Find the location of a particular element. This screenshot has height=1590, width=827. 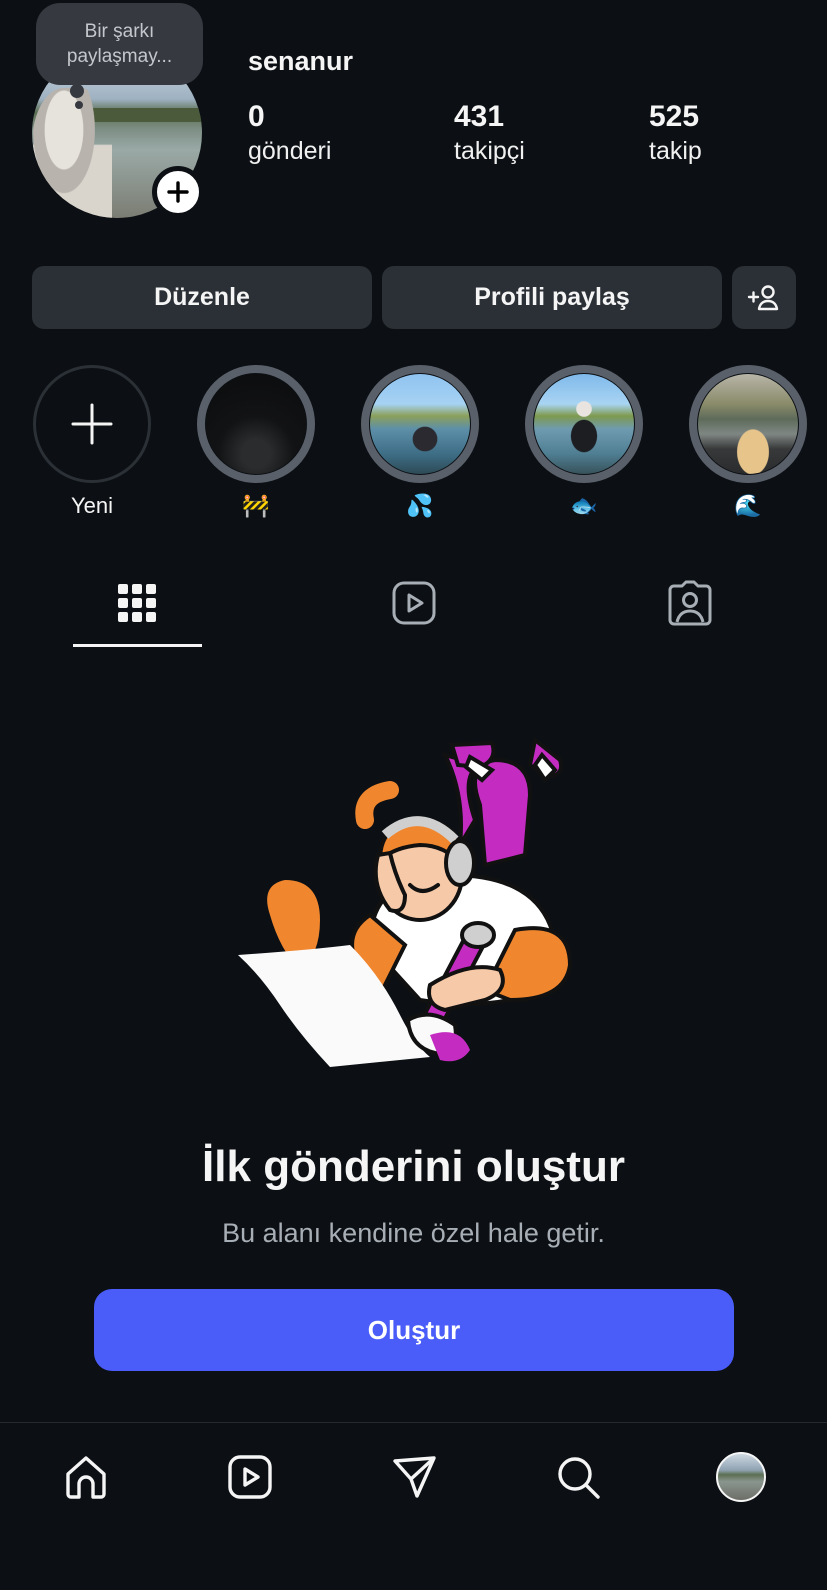

share-profile-button: Profili paylaş is located at coordinates (552, 297).